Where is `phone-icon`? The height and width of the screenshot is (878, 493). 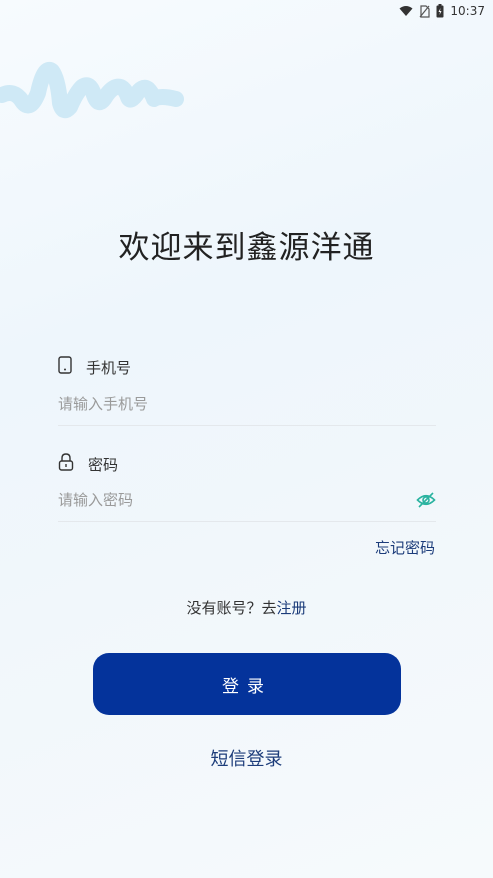
phone-icon is located at coordinates (65, 367).